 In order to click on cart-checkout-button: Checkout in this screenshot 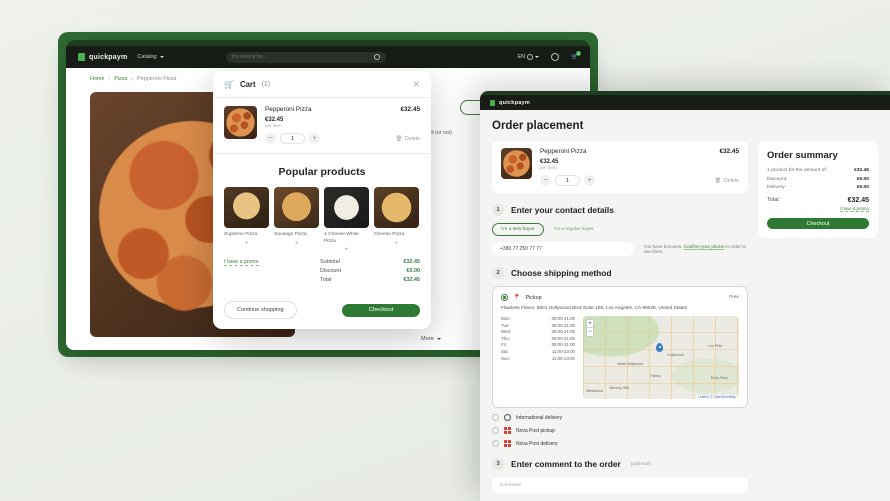, I will do `click(381, 310)`.